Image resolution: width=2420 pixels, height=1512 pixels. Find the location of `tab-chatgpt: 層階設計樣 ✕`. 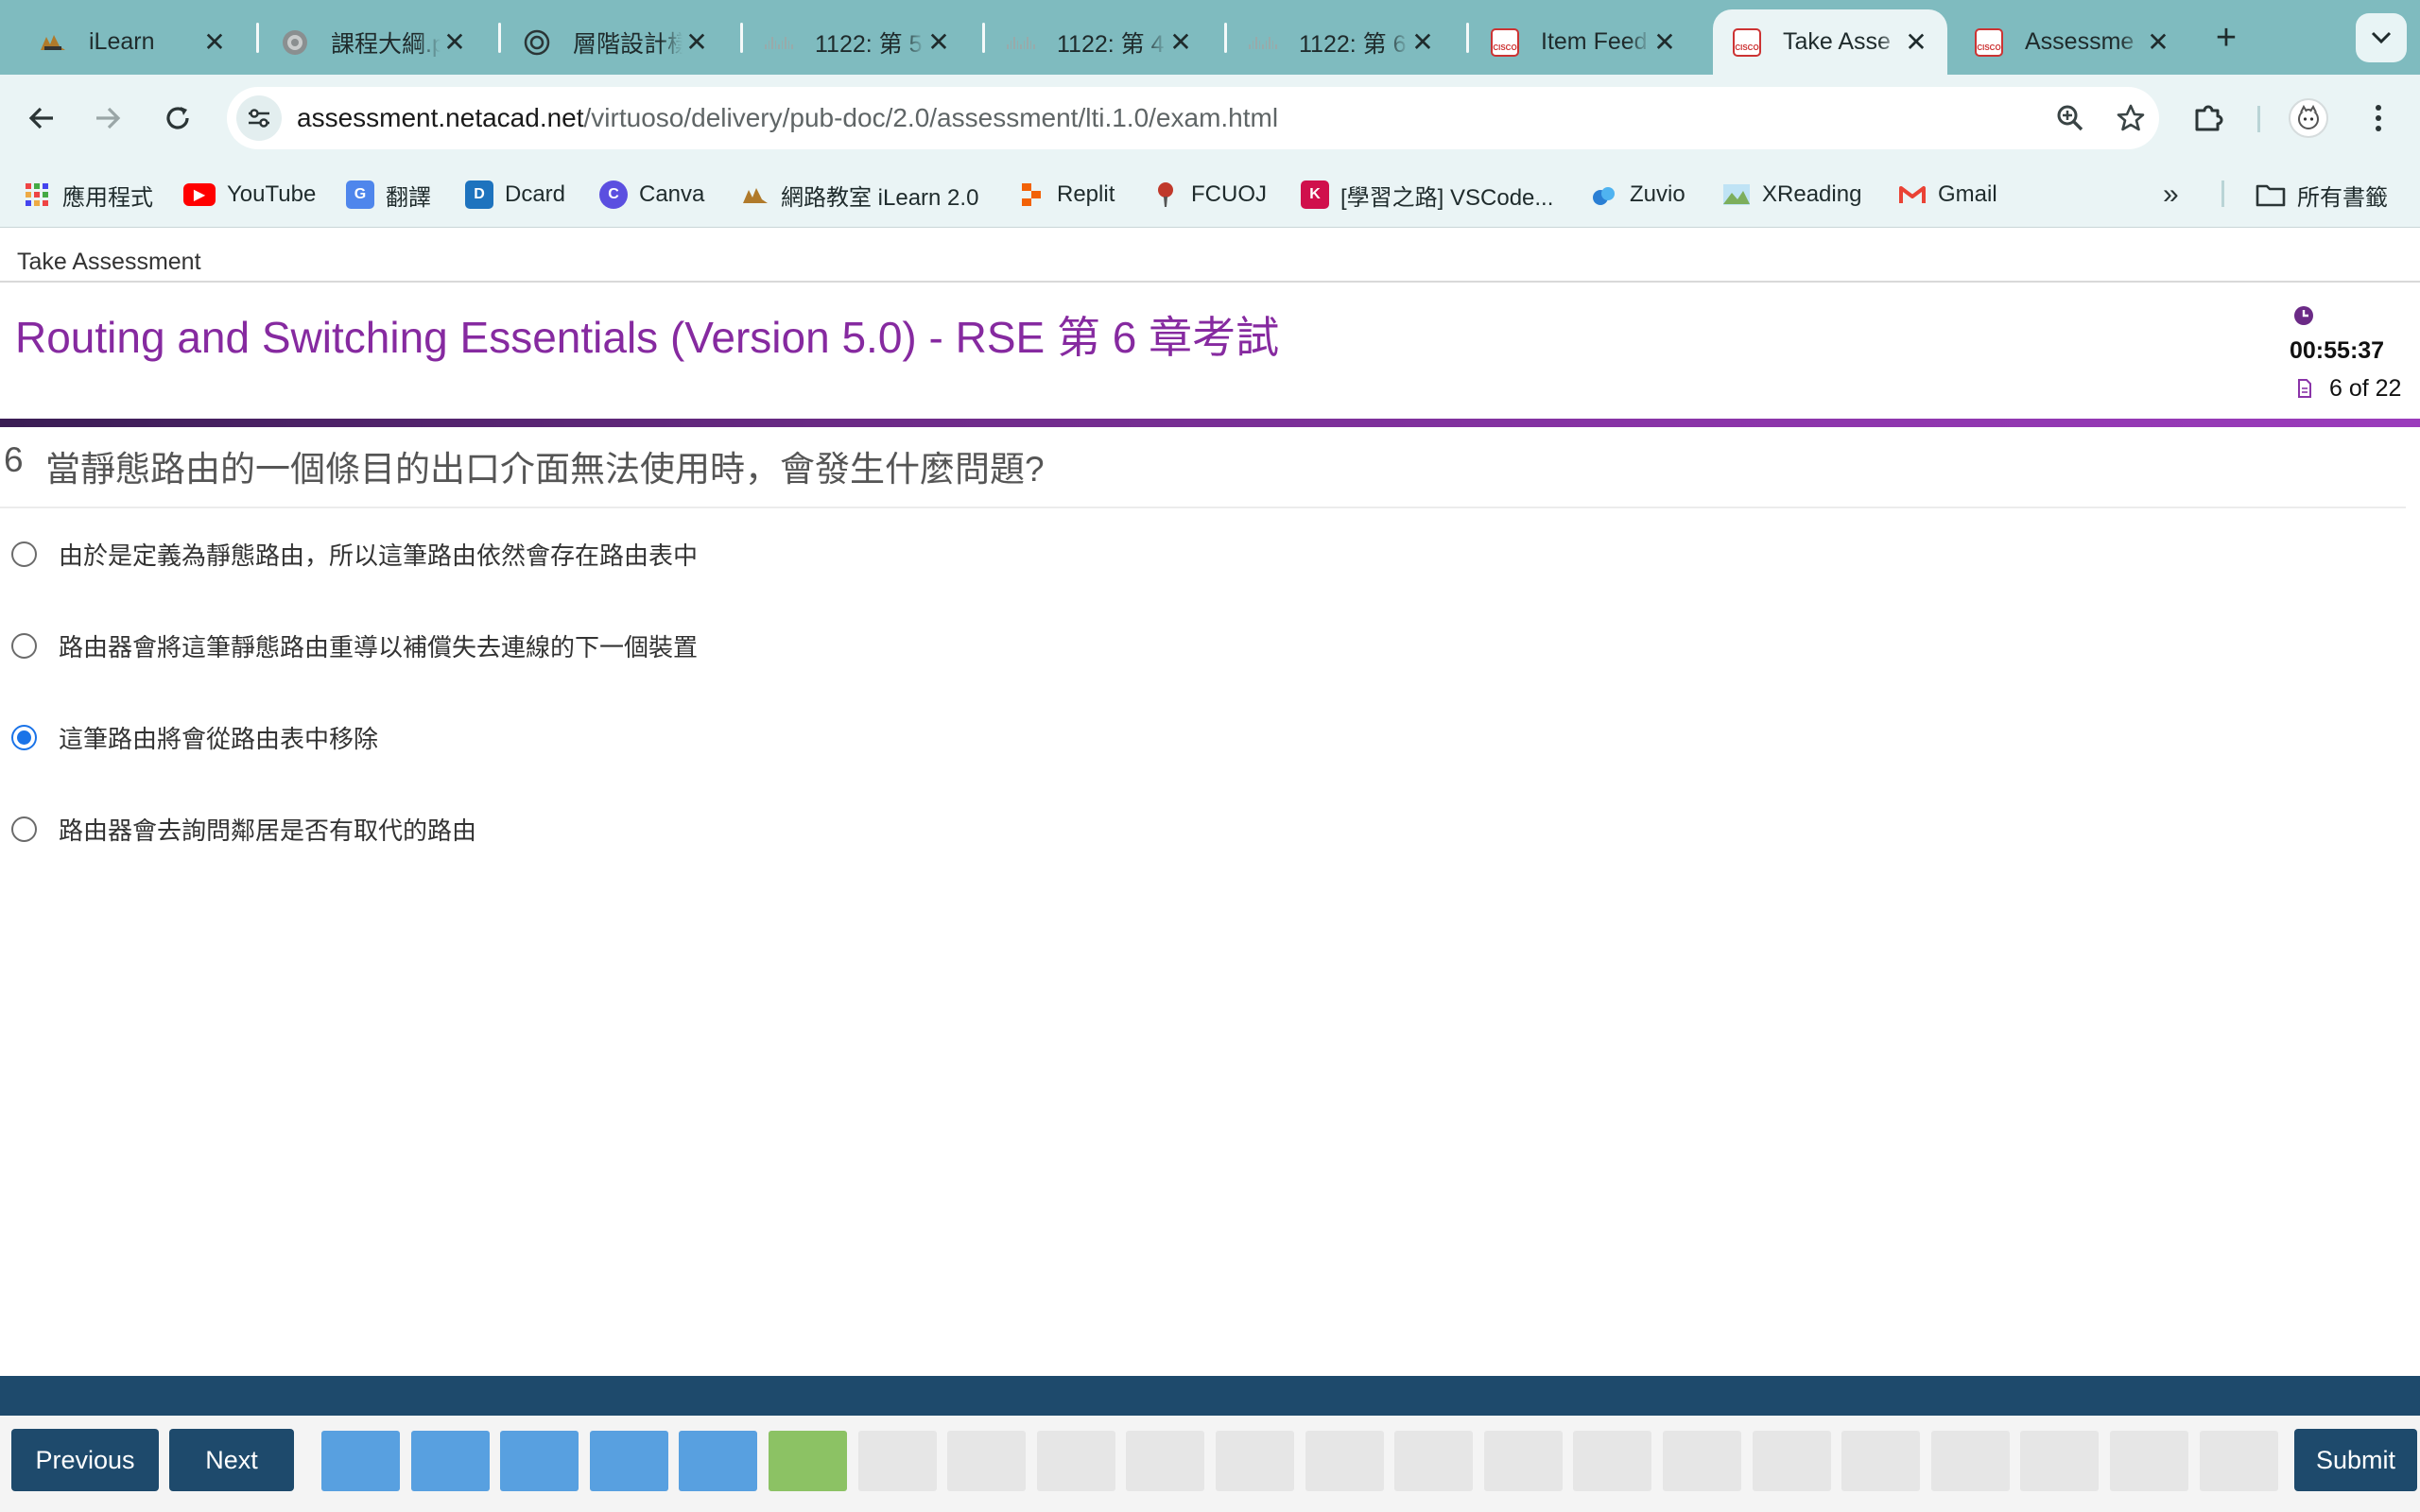

tab-chatgpt: 層階設計樣 ✕ is located at coordinates (615, 42).